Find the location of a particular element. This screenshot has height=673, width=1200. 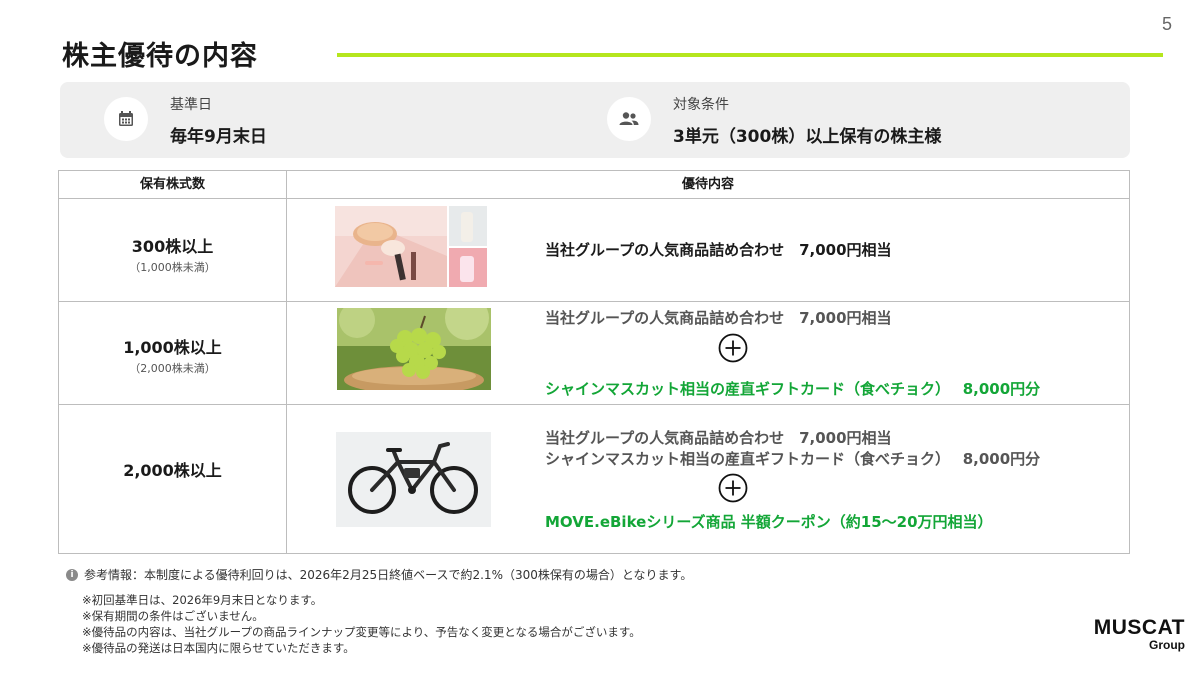

qty-cell: 2,000株以上 is located at coordinates (172, 469).